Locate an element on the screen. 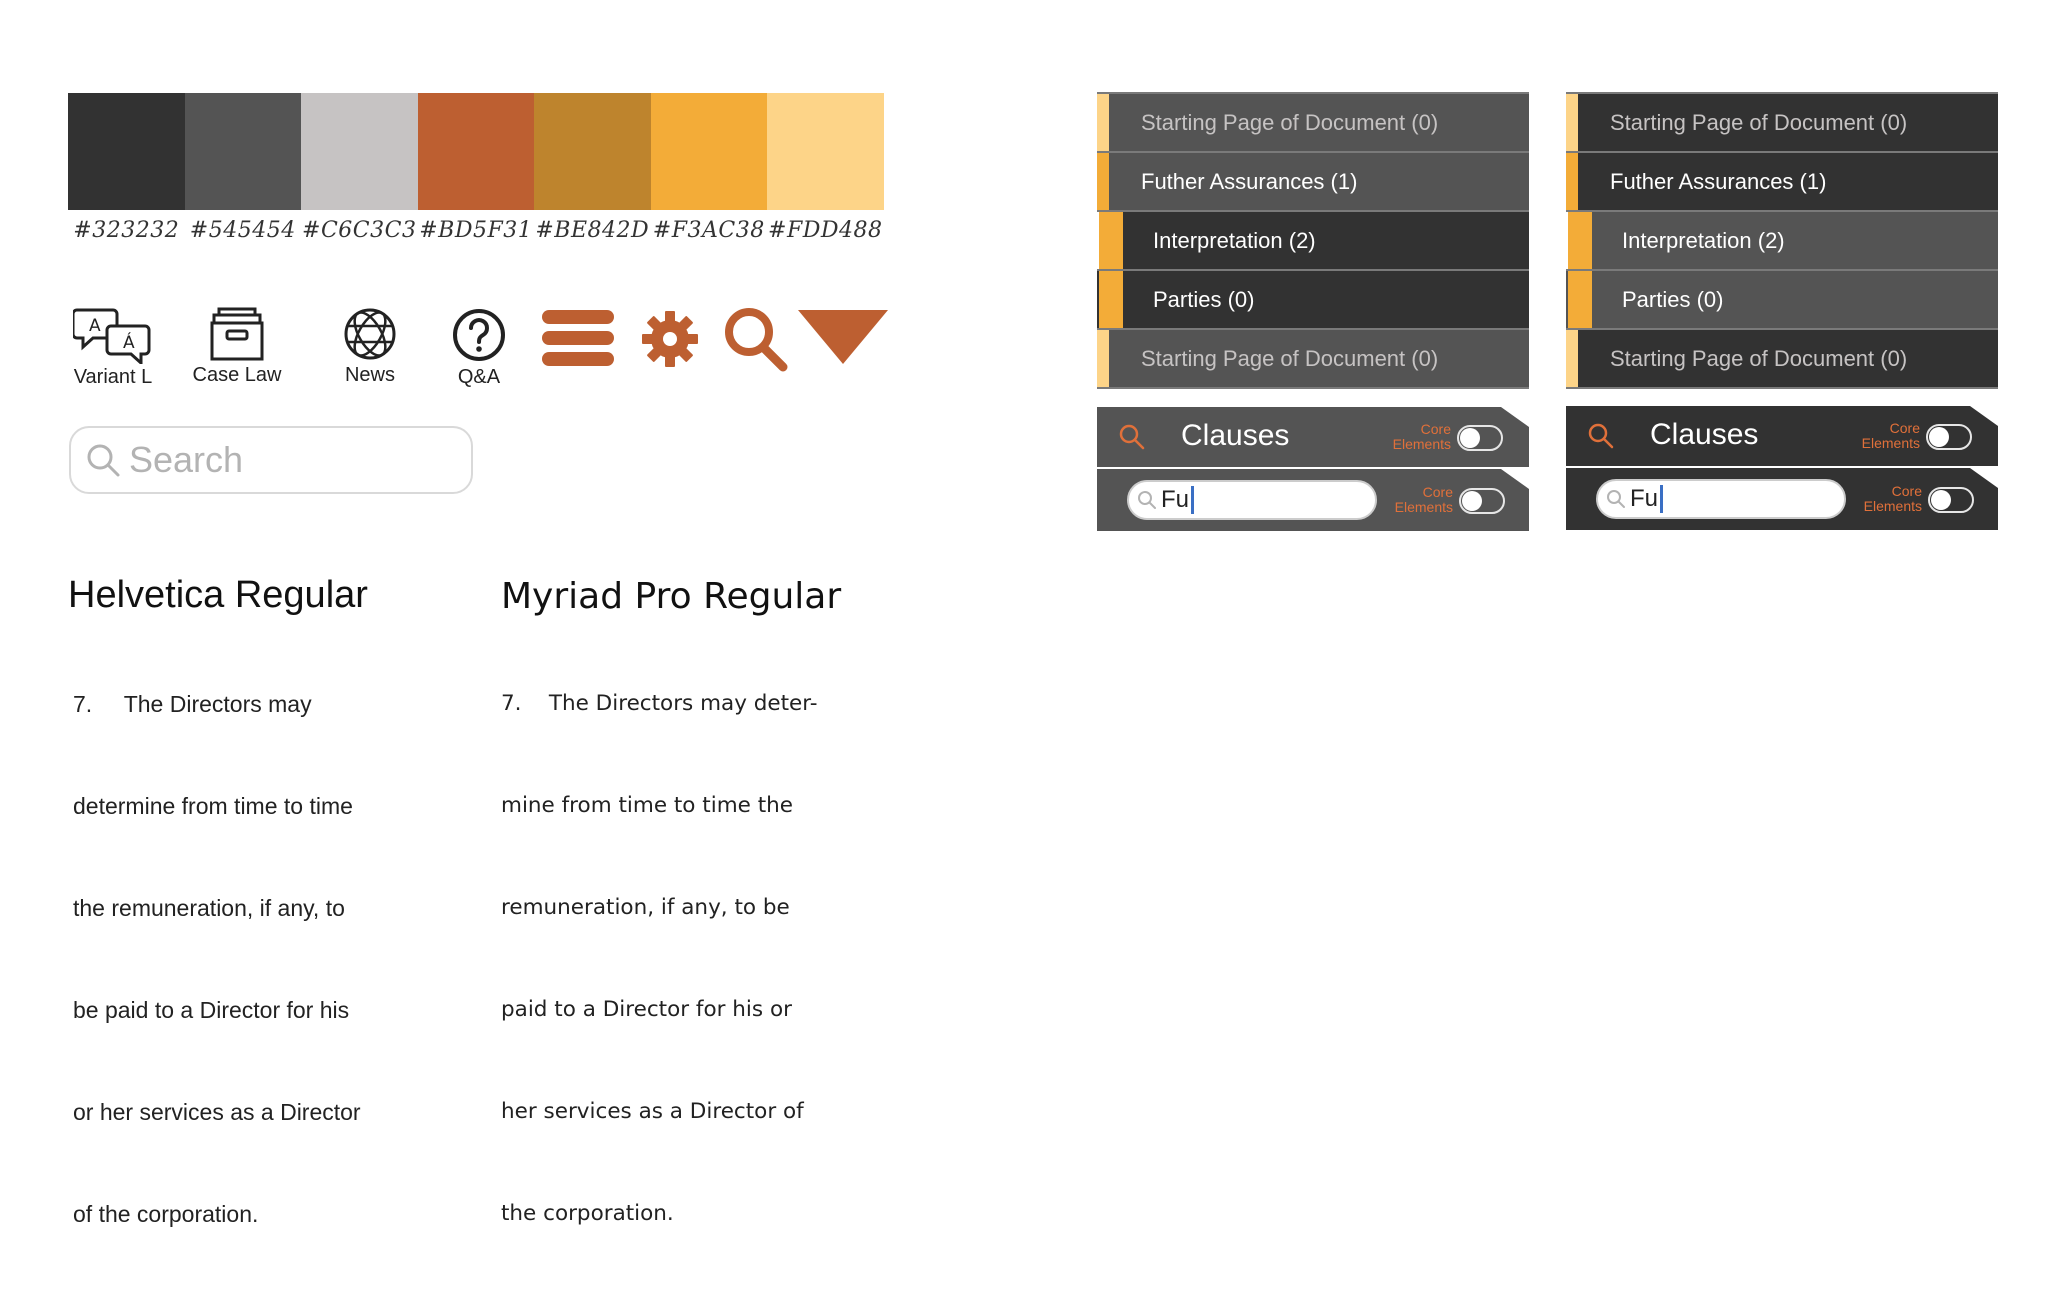 This screenshot has height=1299, width=2052. body-line: or her services as a Director is located at coordinates (217, 1112).